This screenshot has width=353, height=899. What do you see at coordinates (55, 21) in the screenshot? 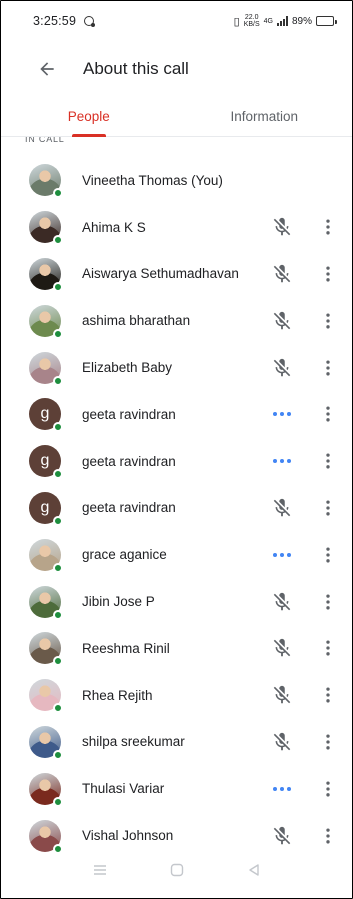
I see `status-time: 3:25:59` at bounding box center [55, 21].